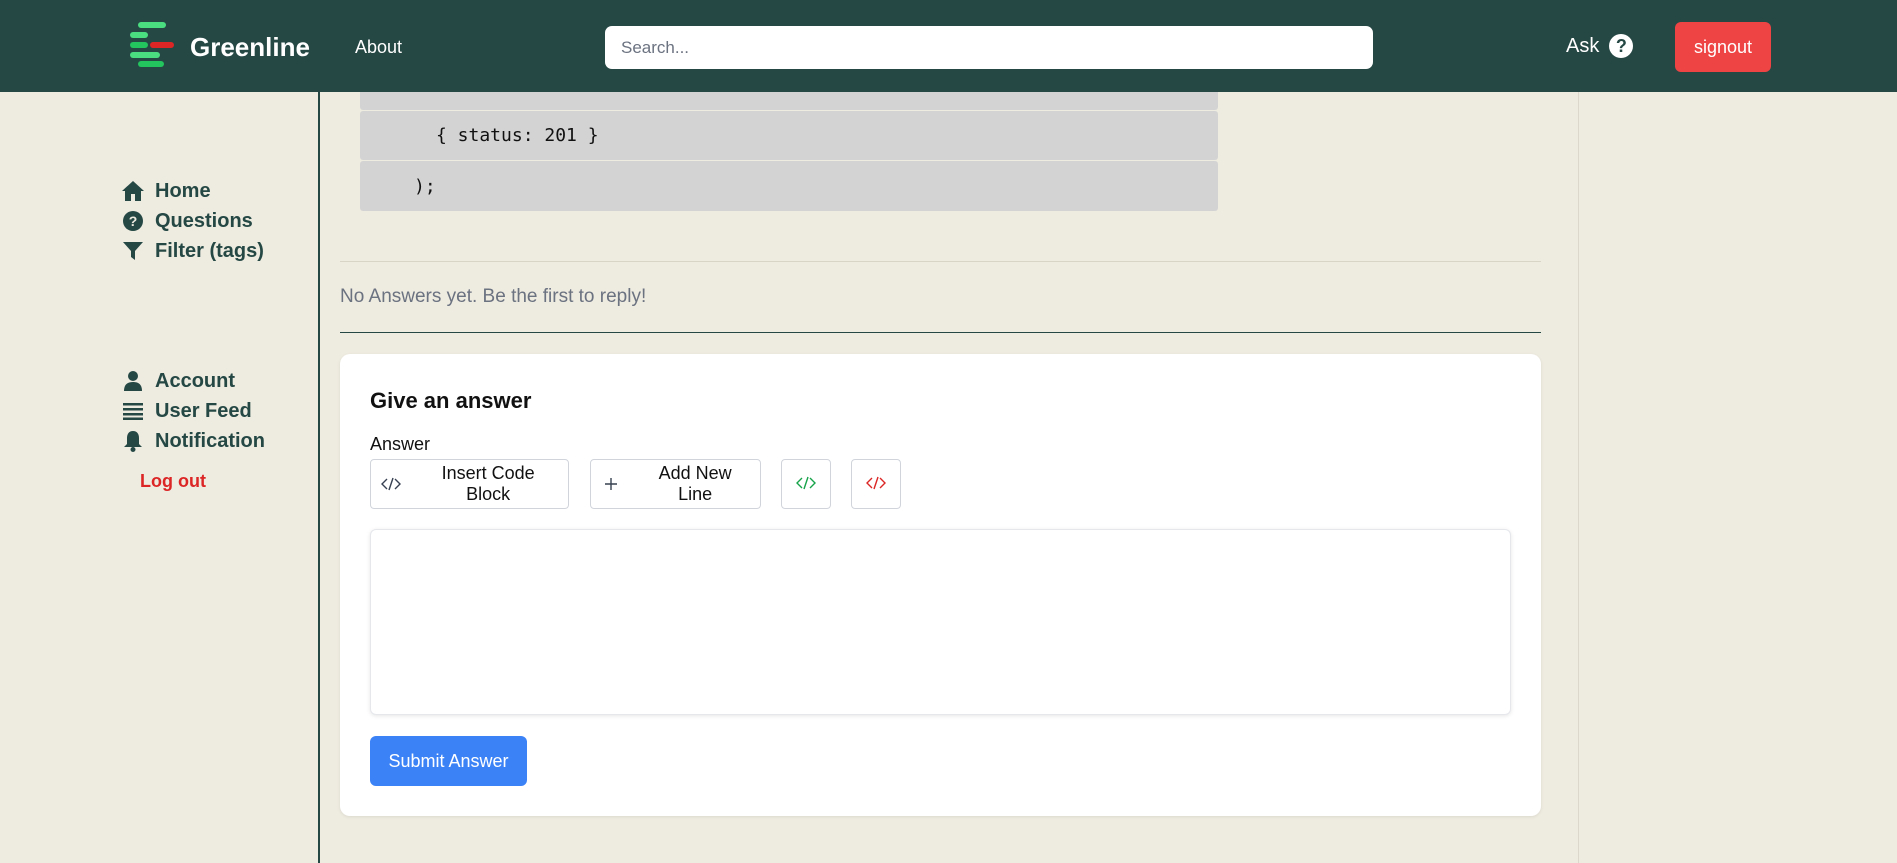 The width and height of the screenshot is (1897, 863). I want to click on insert-code-block-button: Insert Code Block, so click(469, 484).